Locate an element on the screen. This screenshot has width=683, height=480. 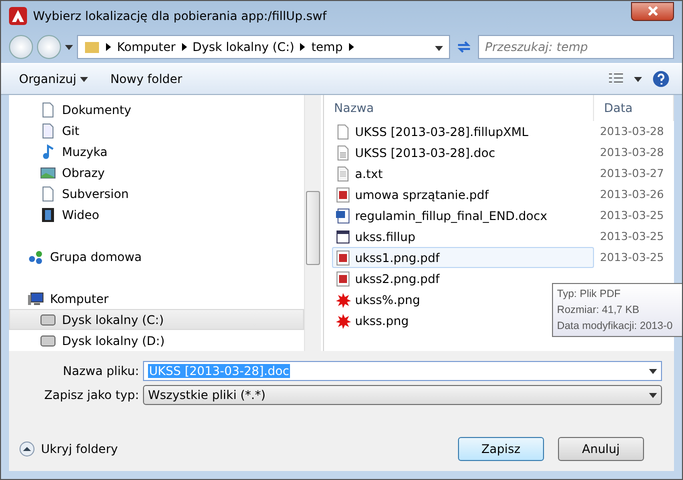
folder-icon is located at coordinates (92, 47).